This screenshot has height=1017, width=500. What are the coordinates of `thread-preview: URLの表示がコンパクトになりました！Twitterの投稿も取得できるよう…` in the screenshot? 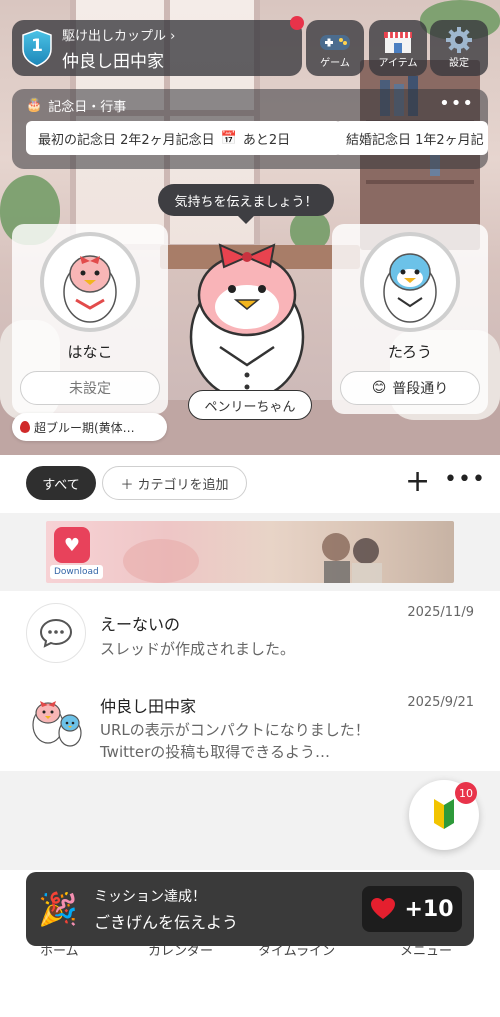 It's located at (235, 741).